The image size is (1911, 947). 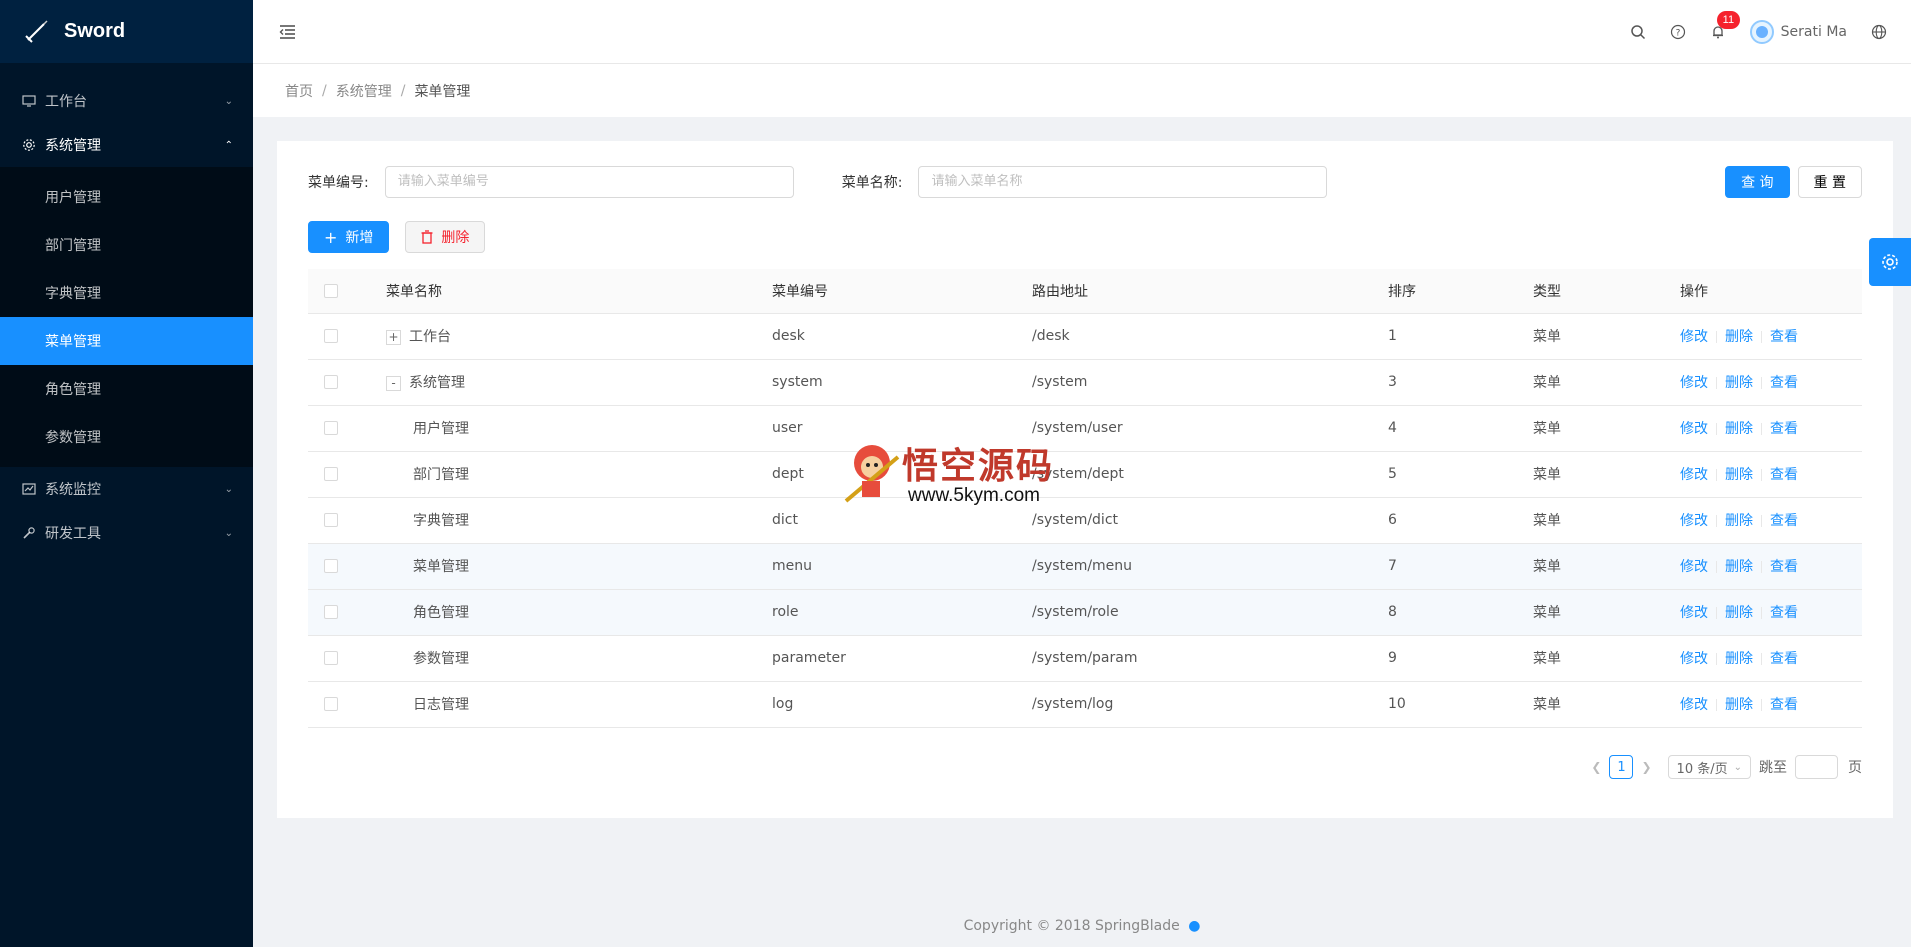 I want to click on search-form: 菜单编号: 菜单名称: 查 询 重 置, so click(x=1085, y=181).